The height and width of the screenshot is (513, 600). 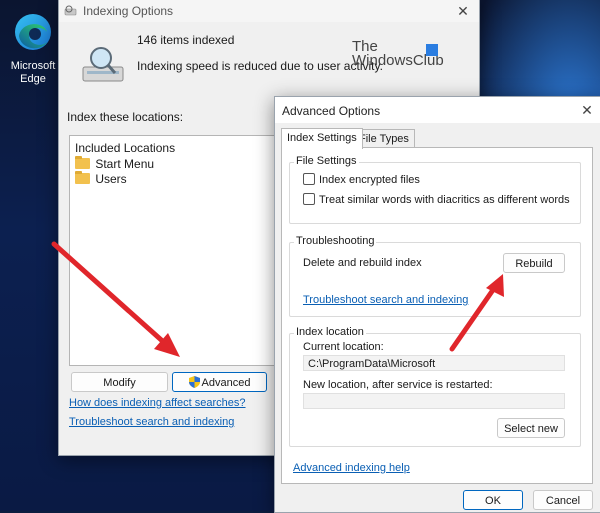 I want to click on items-indexed-count: 146 items indexed, so click(x=186, y=40).